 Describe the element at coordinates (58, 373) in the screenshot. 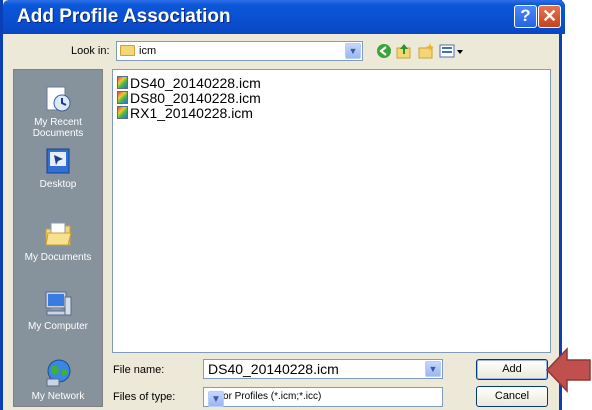

I see `my-network-icon` at that location.